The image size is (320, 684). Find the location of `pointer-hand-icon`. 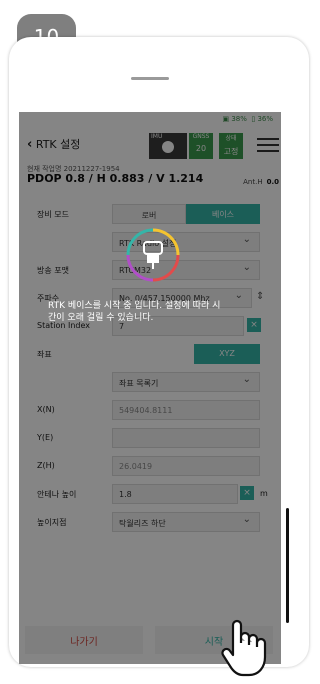

pointer-hand-icon is located at coordinates (244, 648).